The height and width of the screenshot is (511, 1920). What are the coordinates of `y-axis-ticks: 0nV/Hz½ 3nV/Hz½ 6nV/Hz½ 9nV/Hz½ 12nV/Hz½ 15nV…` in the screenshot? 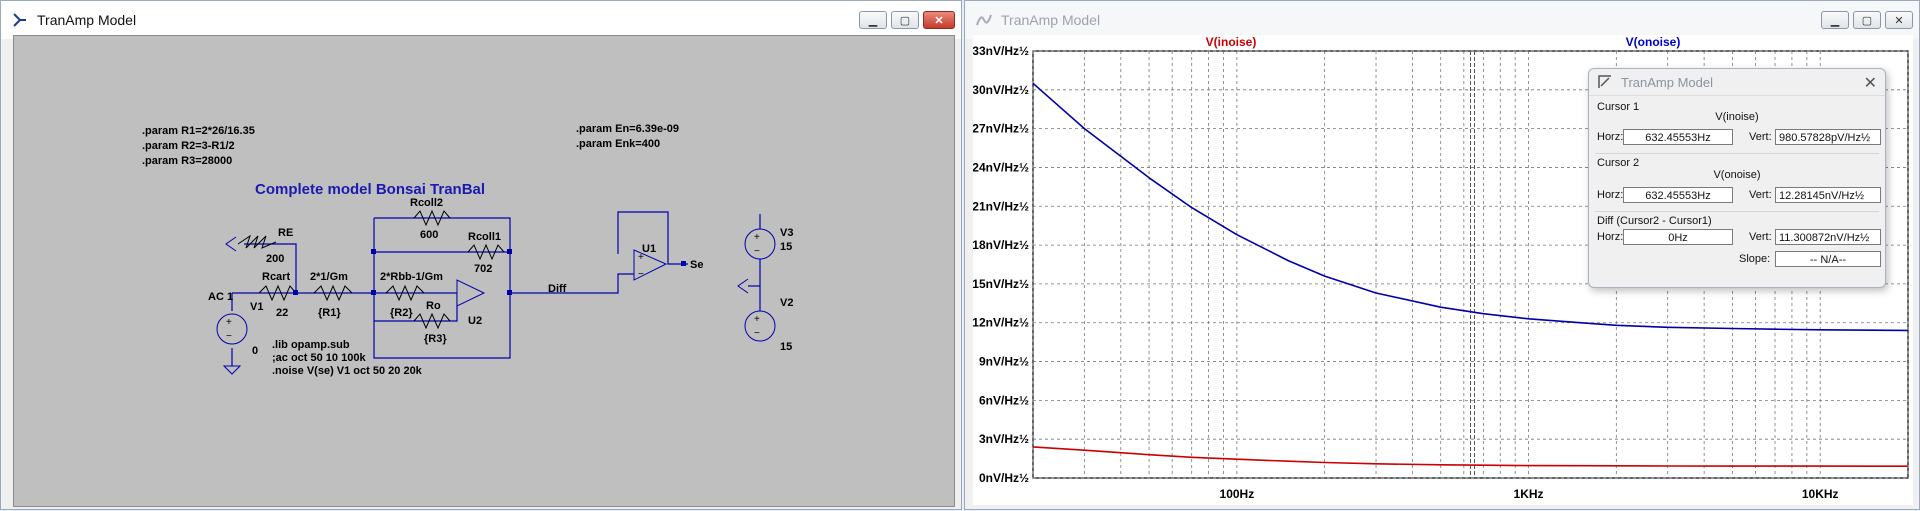 It's located at (1000, 264).